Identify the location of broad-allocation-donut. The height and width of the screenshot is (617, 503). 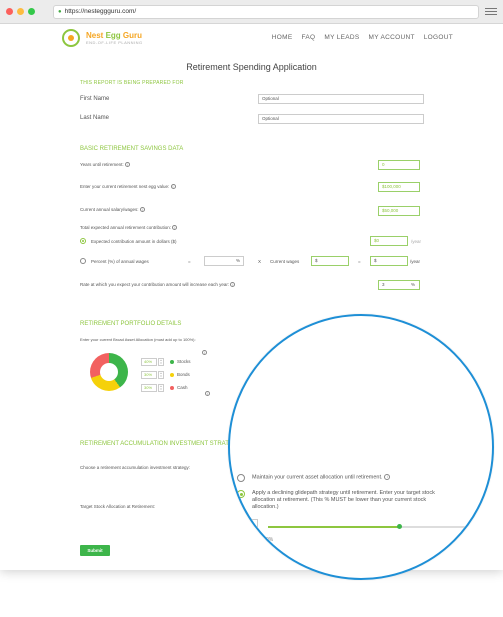
(109, 372).